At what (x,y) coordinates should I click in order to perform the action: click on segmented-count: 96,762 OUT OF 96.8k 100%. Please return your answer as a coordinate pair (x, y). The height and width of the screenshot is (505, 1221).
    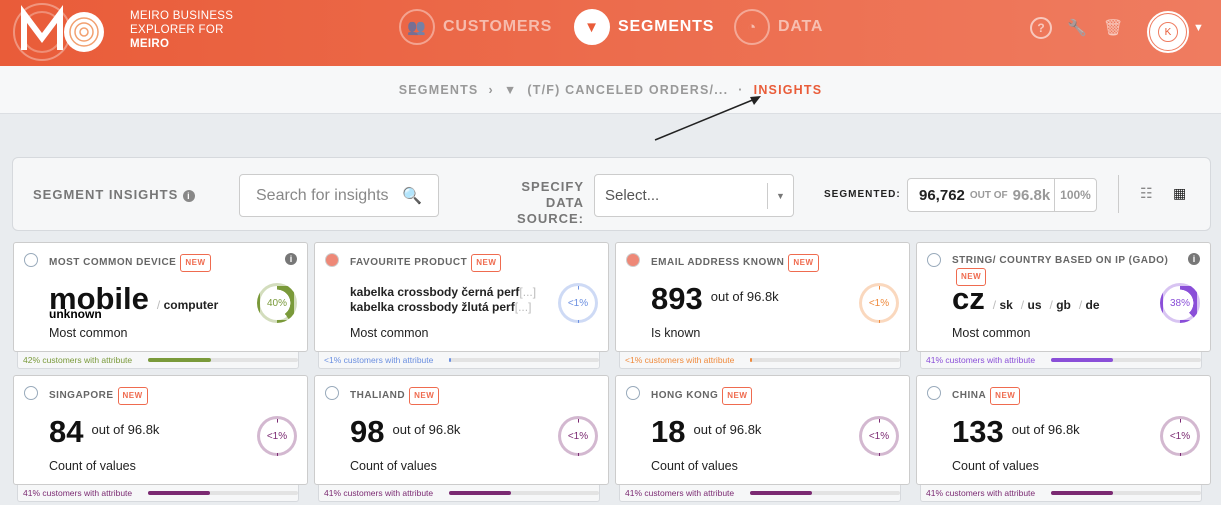
    Looking at the image, I should click on (1002, 195).